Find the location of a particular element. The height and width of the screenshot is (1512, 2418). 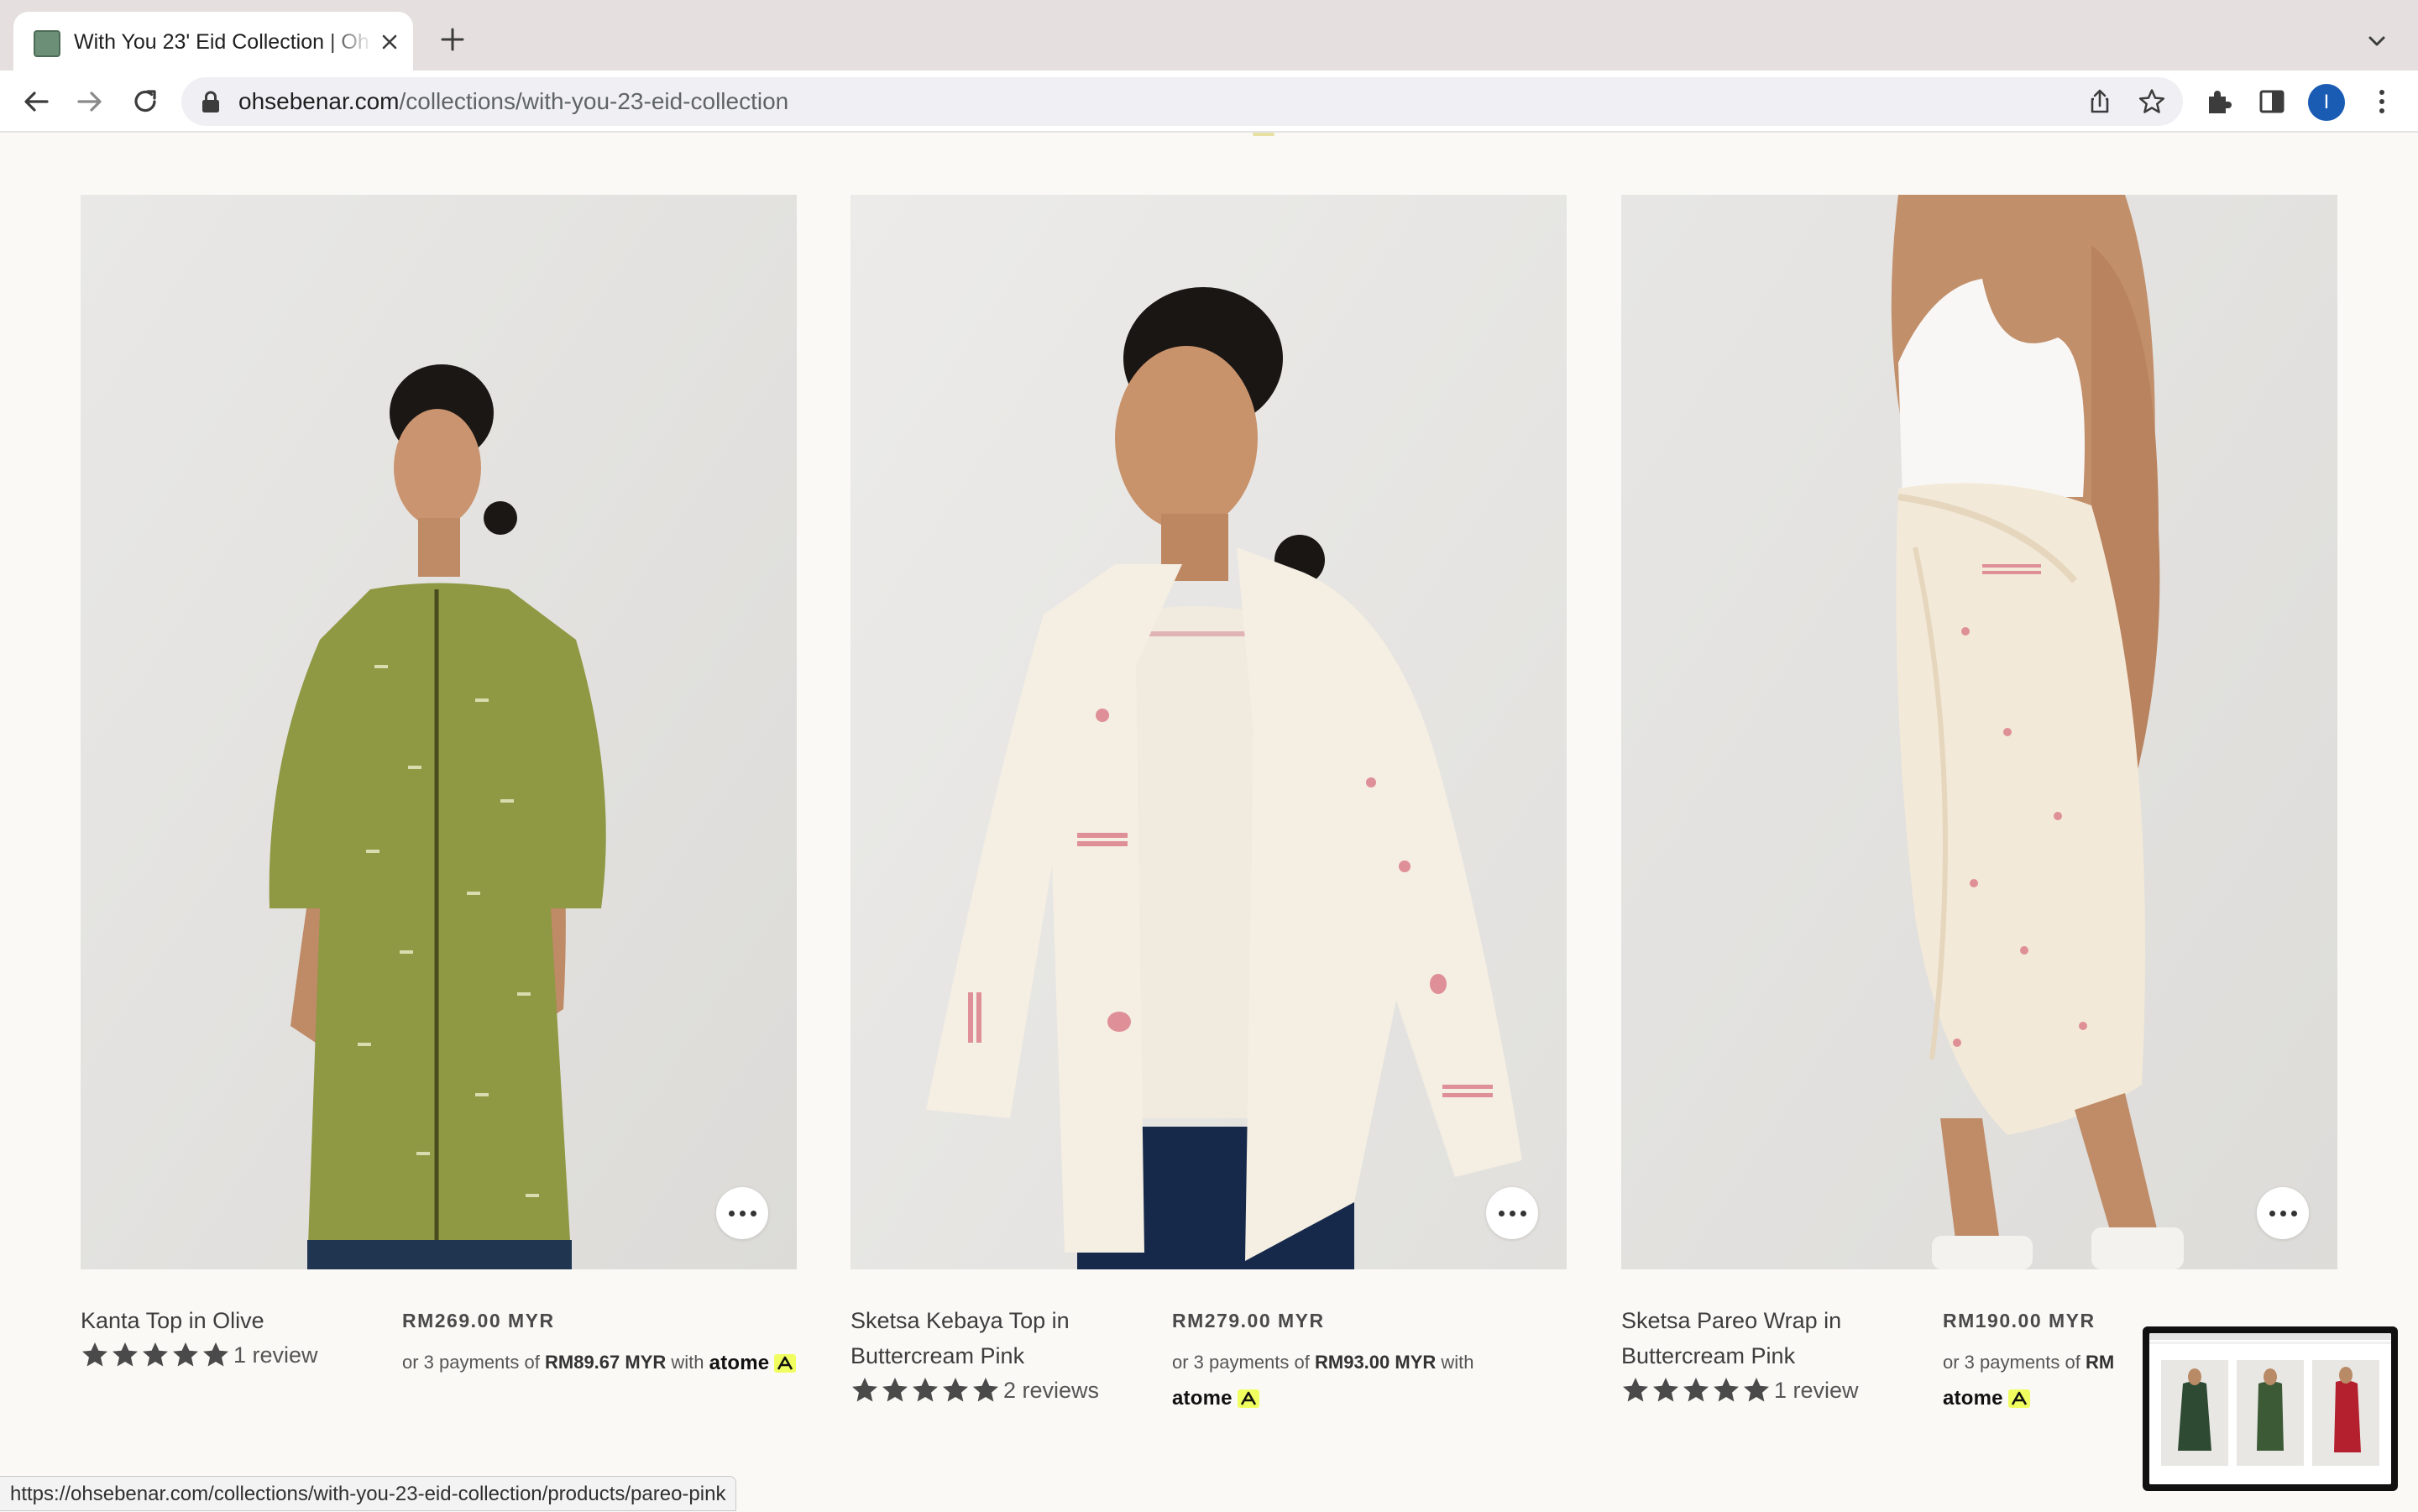

site-favicon-icon is located at coordinates (47, 43).